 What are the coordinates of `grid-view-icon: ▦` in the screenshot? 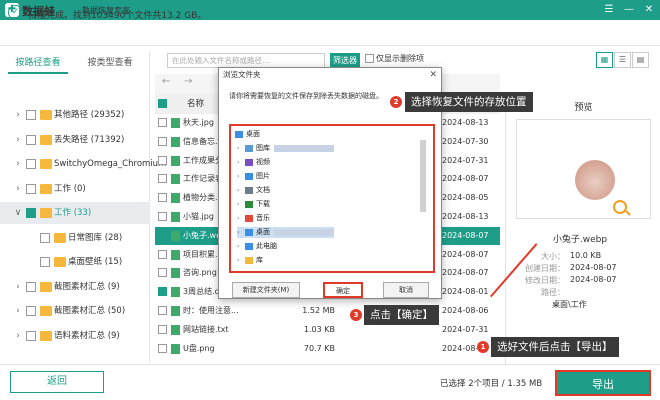 It's located at (604, 60).